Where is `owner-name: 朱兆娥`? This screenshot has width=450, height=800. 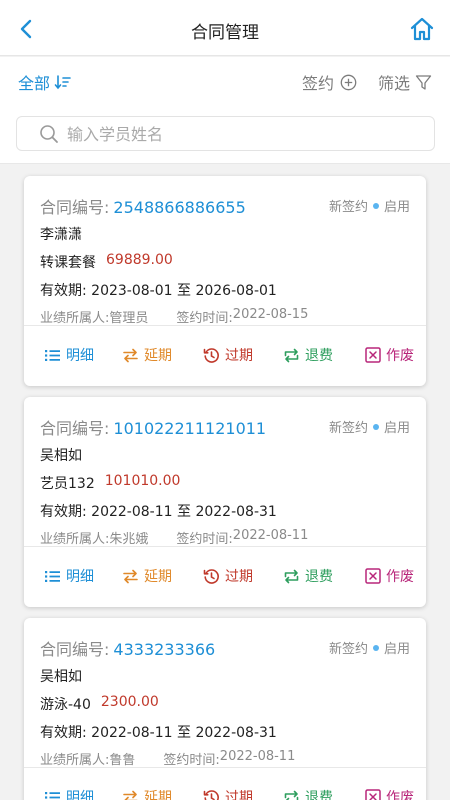
owner-name: 朱兆娥 is located at coordinates (129, 539).